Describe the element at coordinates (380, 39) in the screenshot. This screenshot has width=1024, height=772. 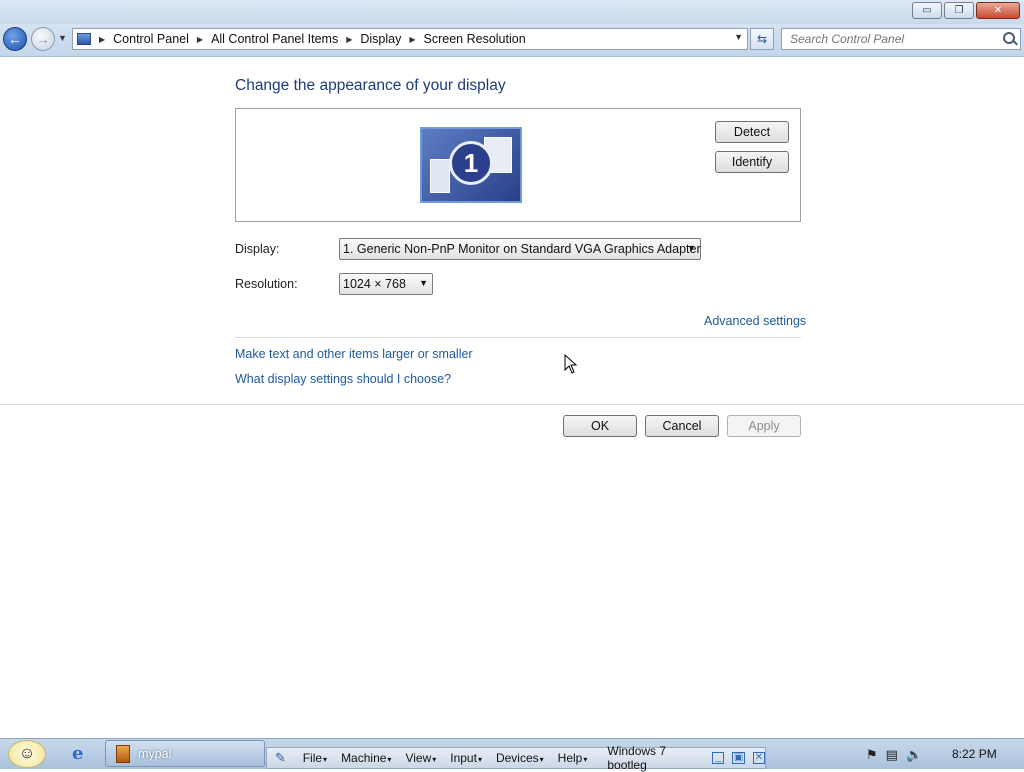
I see `breadcrumb-display: Display` at that location.